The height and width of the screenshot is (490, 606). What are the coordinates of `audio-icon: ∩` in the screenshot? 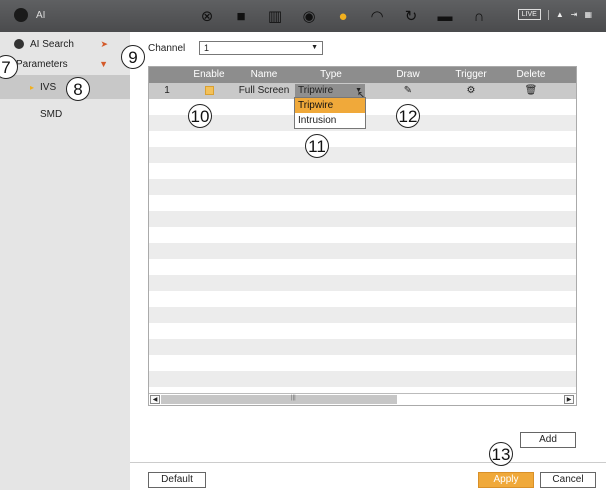 It's located at (479, 16).